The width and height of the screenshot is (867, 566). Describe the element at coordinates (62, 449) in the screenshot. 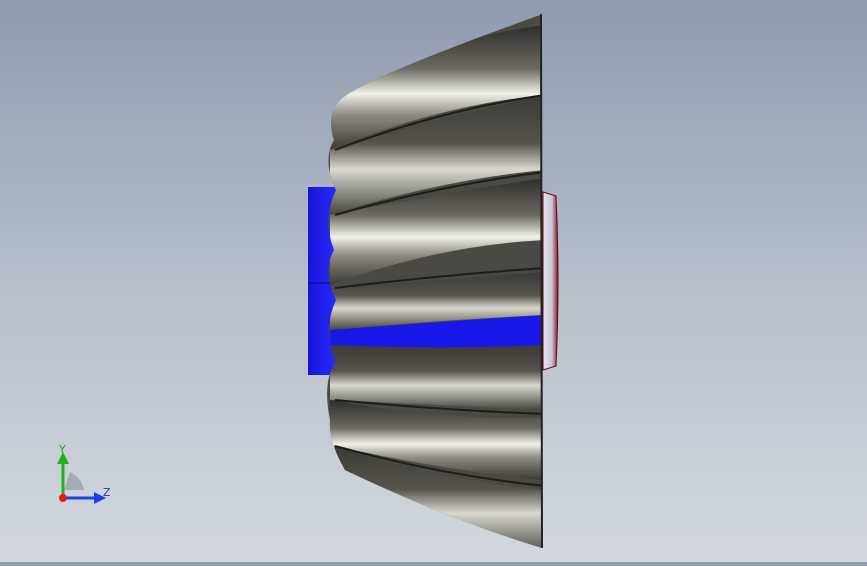

I see `y-axis-label: Y` at that location.